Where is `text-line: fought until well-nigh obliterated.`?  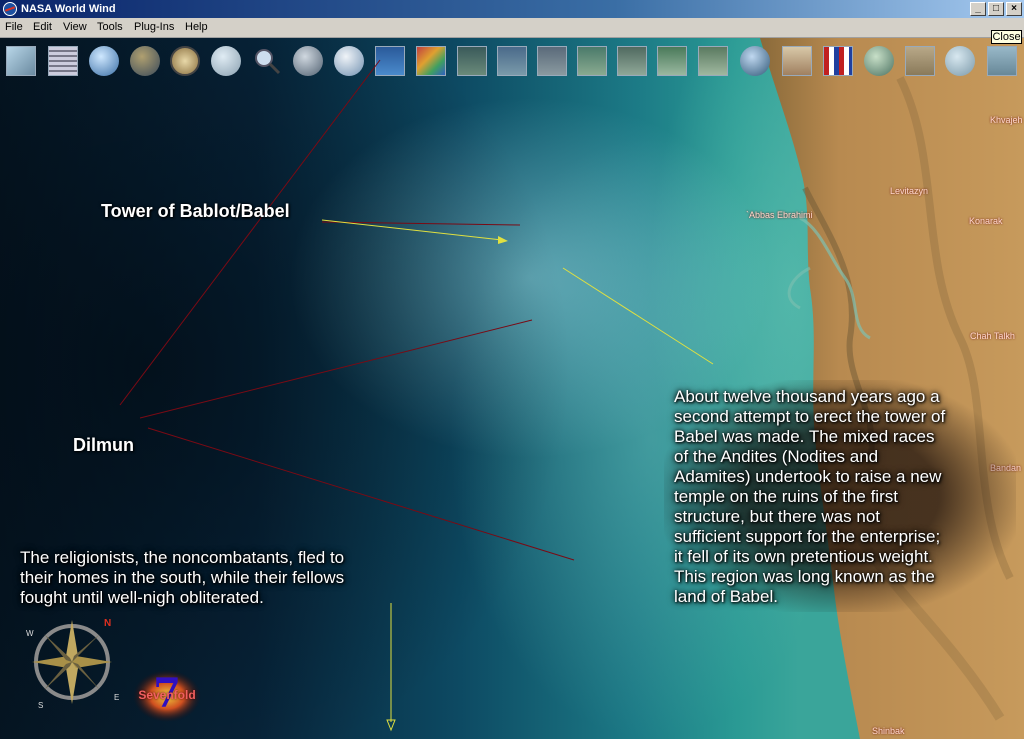 text-line: fought until well-nigh obliterated. is located at coordinates (142, 597).